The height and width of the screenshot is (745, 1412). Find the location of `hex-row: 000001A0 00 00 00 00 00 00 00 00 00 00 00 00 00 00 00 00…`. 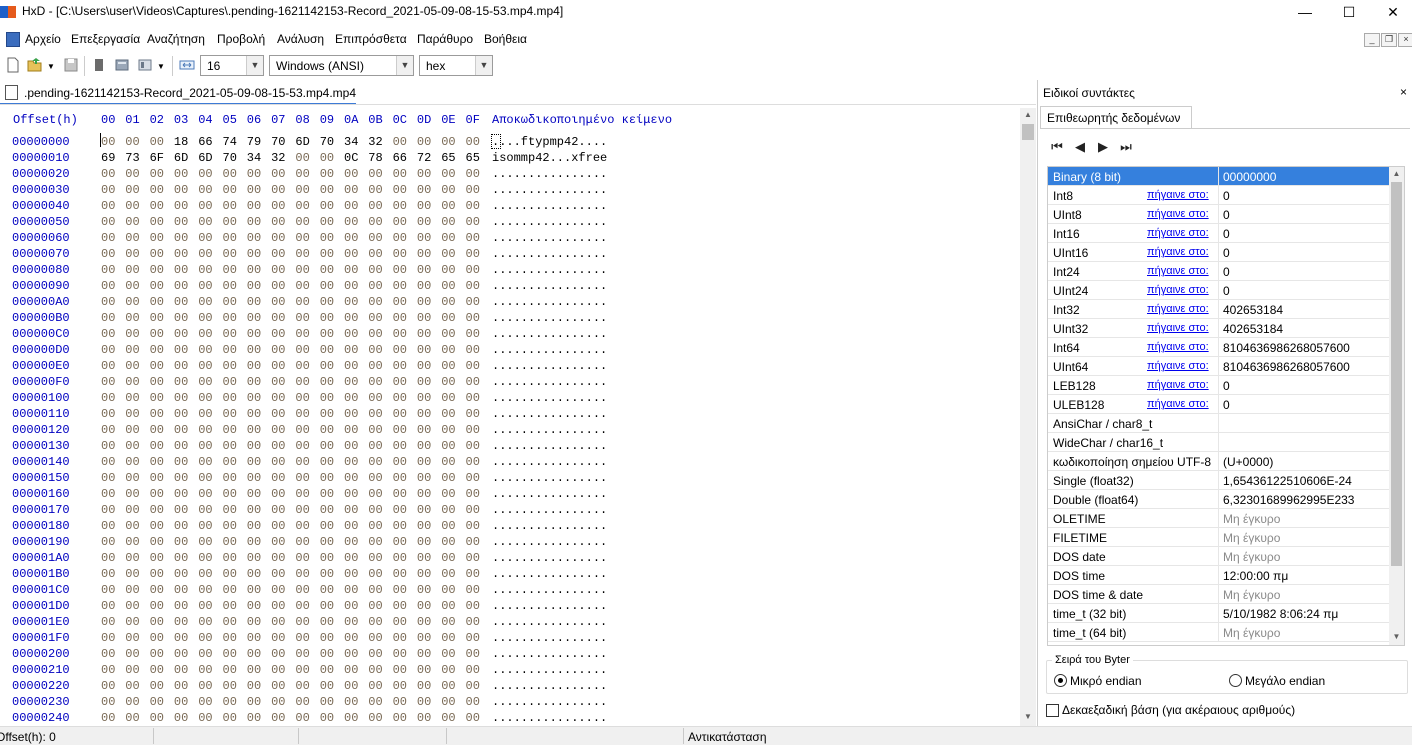

hex-row: 000001A0 00 00 00 00 00 00 00 00 00 00 00 00 00 00 00 00… is located at coordinates (510, 559).